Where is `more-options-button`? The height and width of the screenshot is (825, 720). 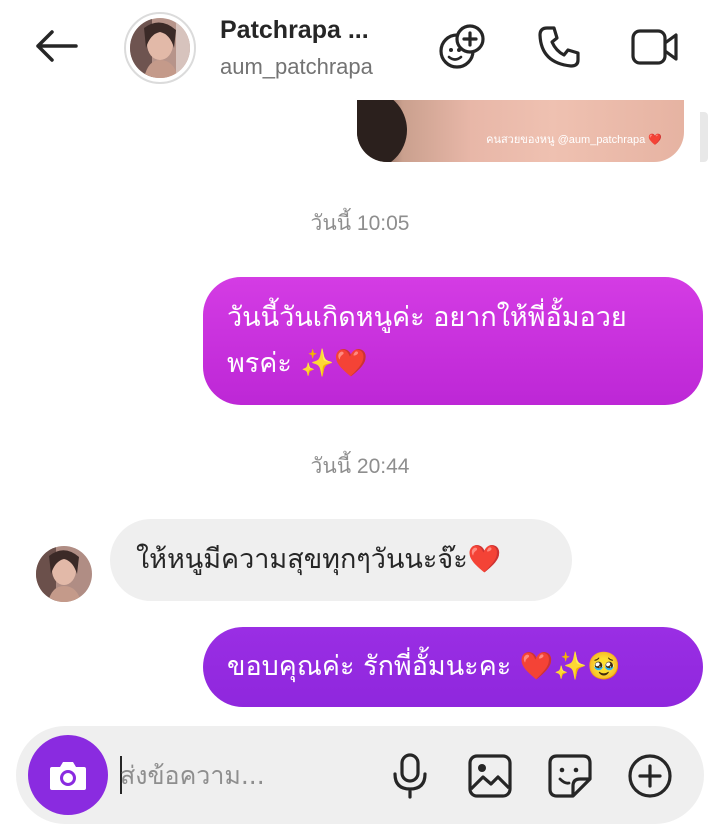 more-options-button is located at coordinates (650, 776).